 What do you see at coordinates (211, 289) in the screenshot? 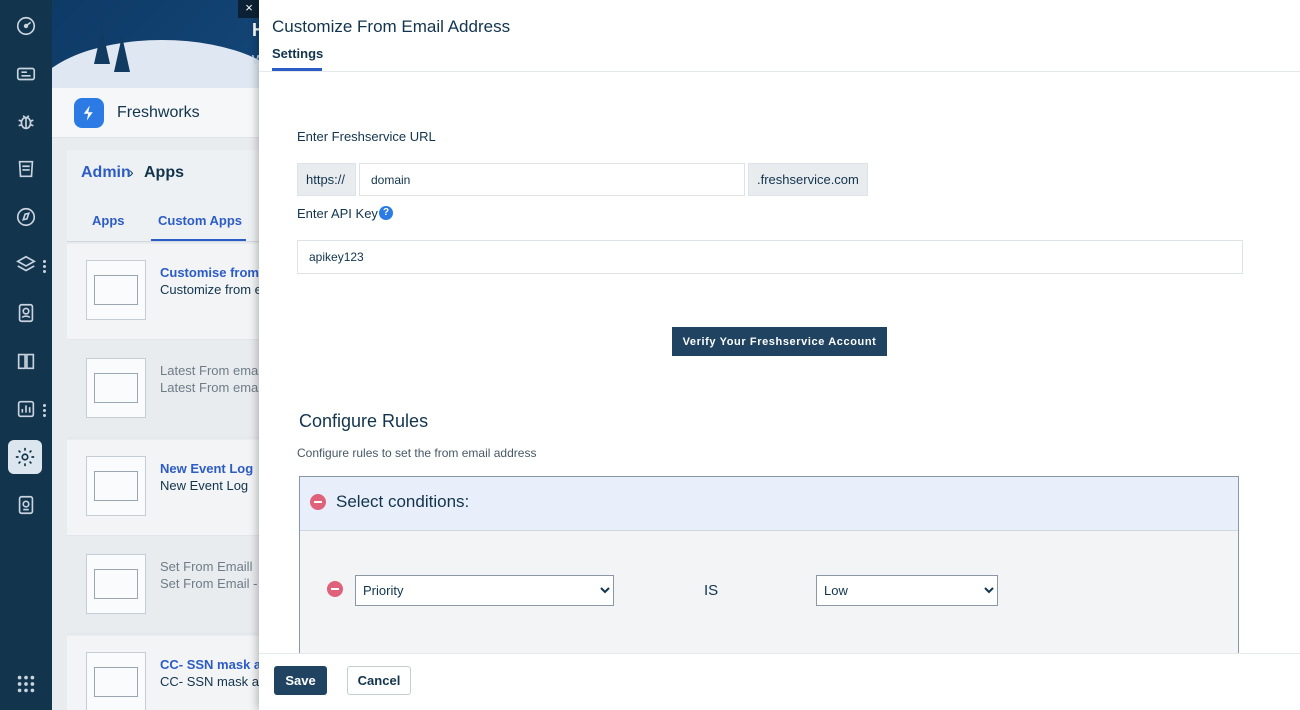
I see `app-subtitle: Customize from e` at bounding box center [211, 289].